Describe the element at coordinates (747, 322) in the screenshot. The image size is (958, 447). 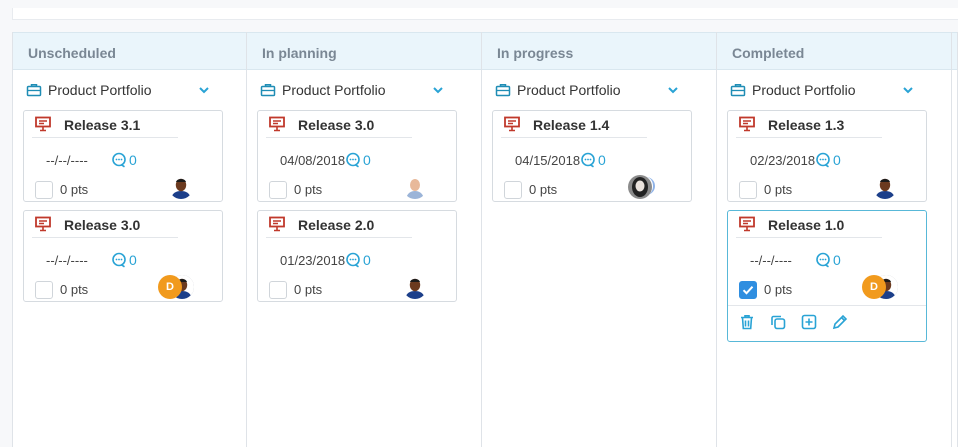
I see `trash-icon` at that location.